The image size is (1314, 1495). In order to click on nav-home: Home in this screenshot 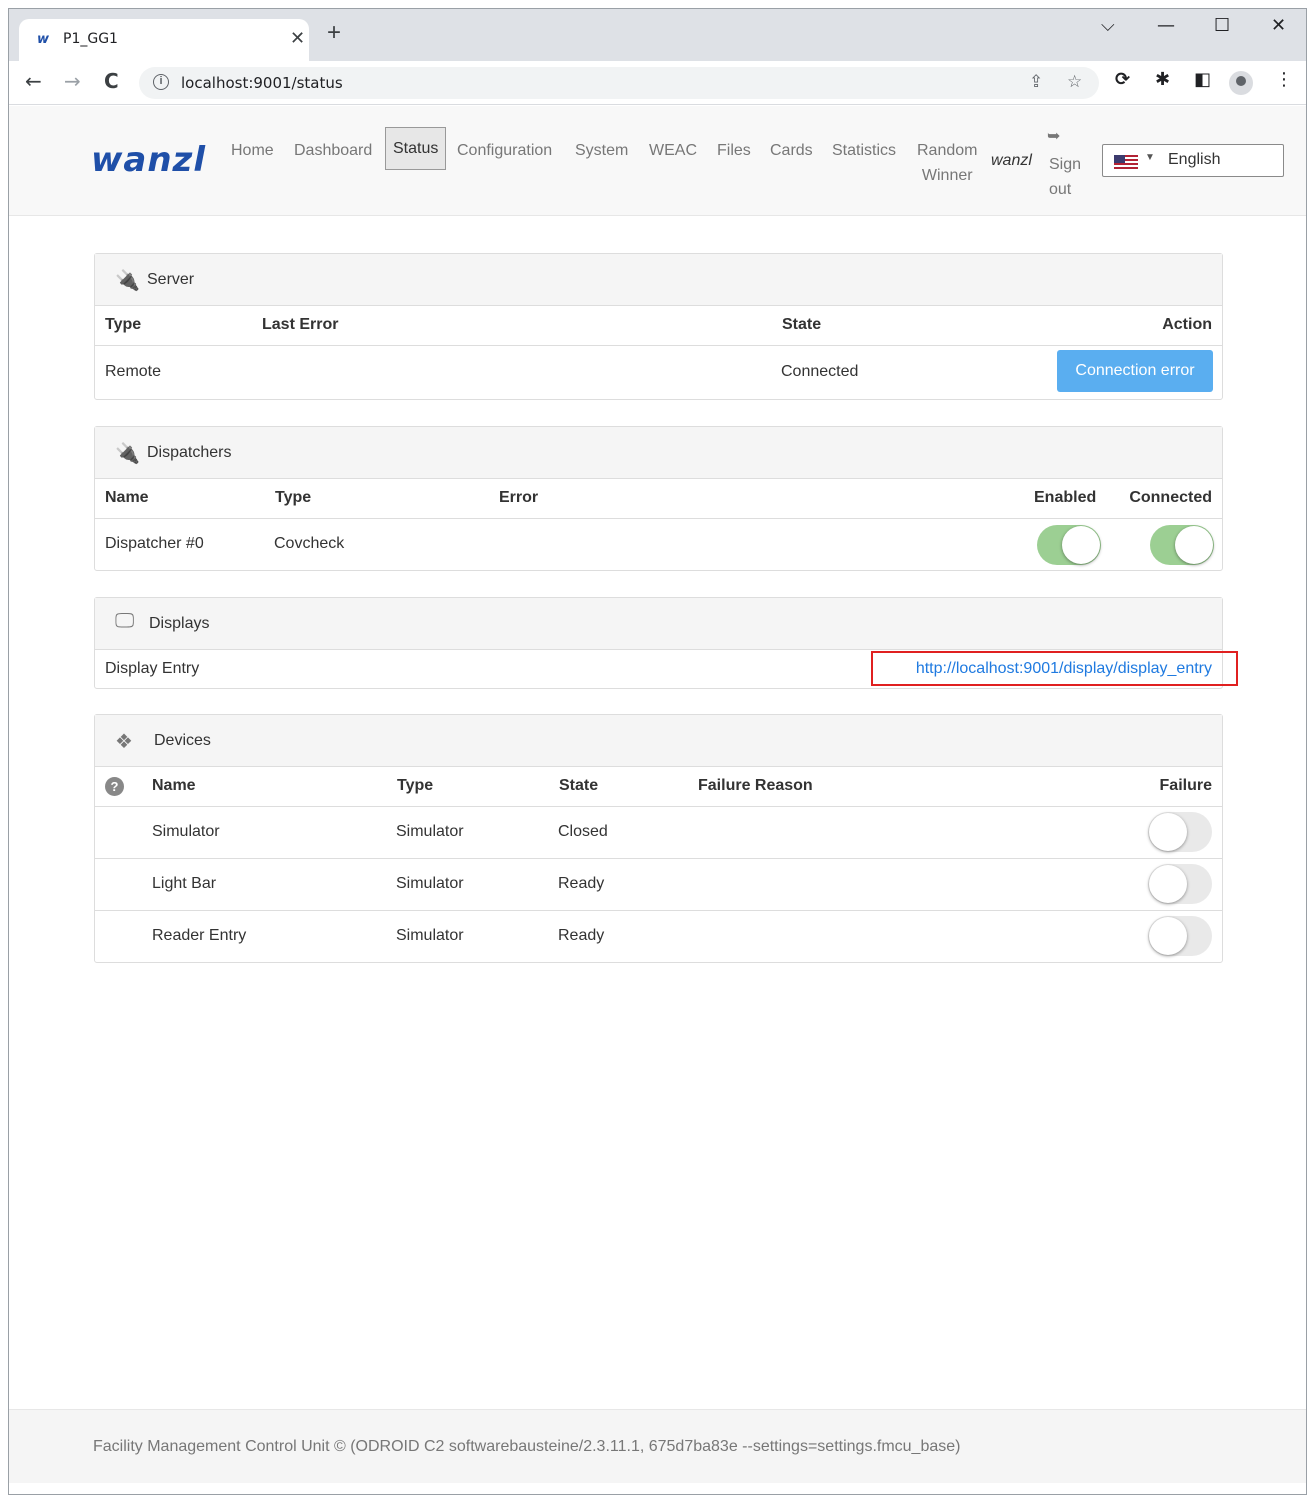, I will do `click(252, 150)`.